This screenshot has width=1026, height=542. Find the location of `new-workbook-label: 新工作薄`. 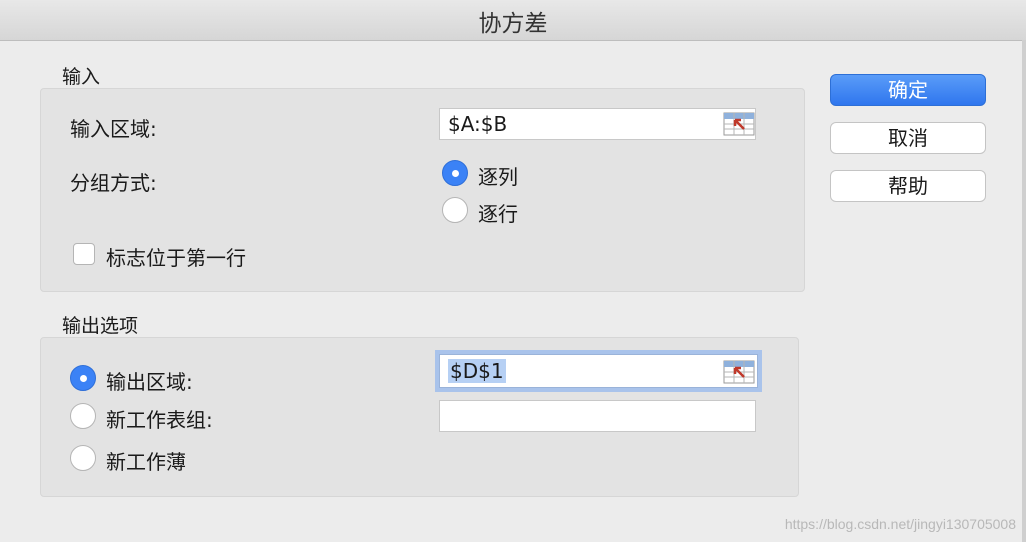

new-workbook-label: 新工作薄 is located at coordinates (146, 462).